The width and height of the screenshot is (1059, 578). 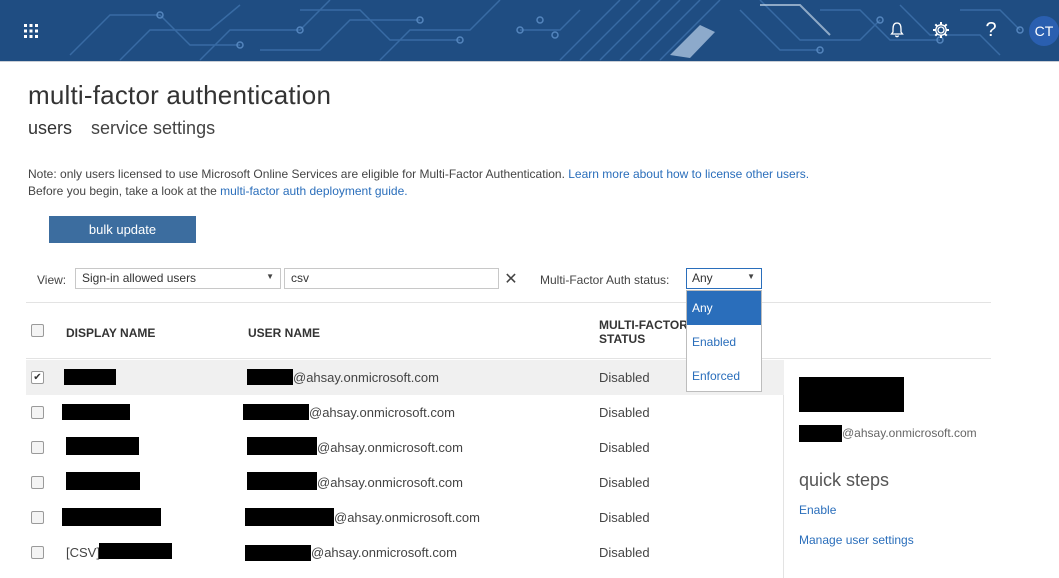 What do you see at coordinates (50, 128) in the screenshot?
I see `tab-users: users` at bounding box center [50, 128].